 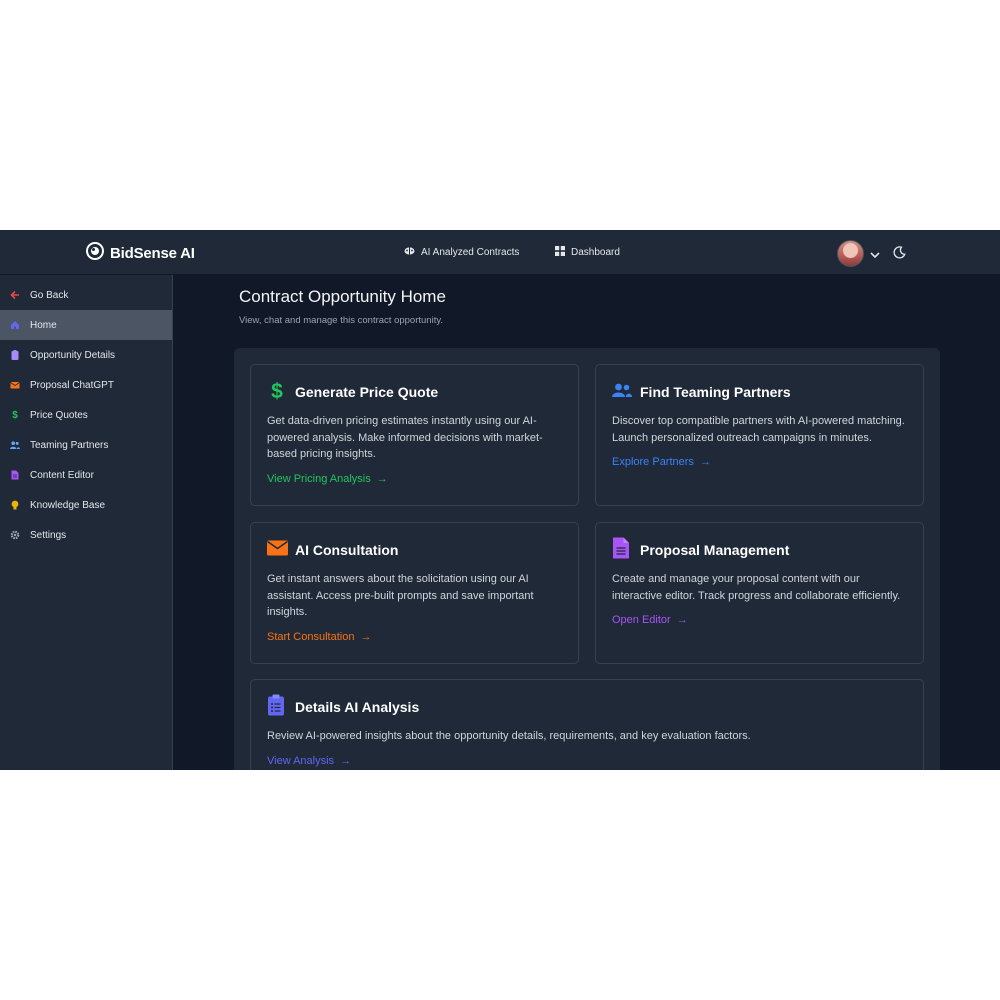 I want to click on nav-dashboard: Dashboard, so click(x=587, y=252).